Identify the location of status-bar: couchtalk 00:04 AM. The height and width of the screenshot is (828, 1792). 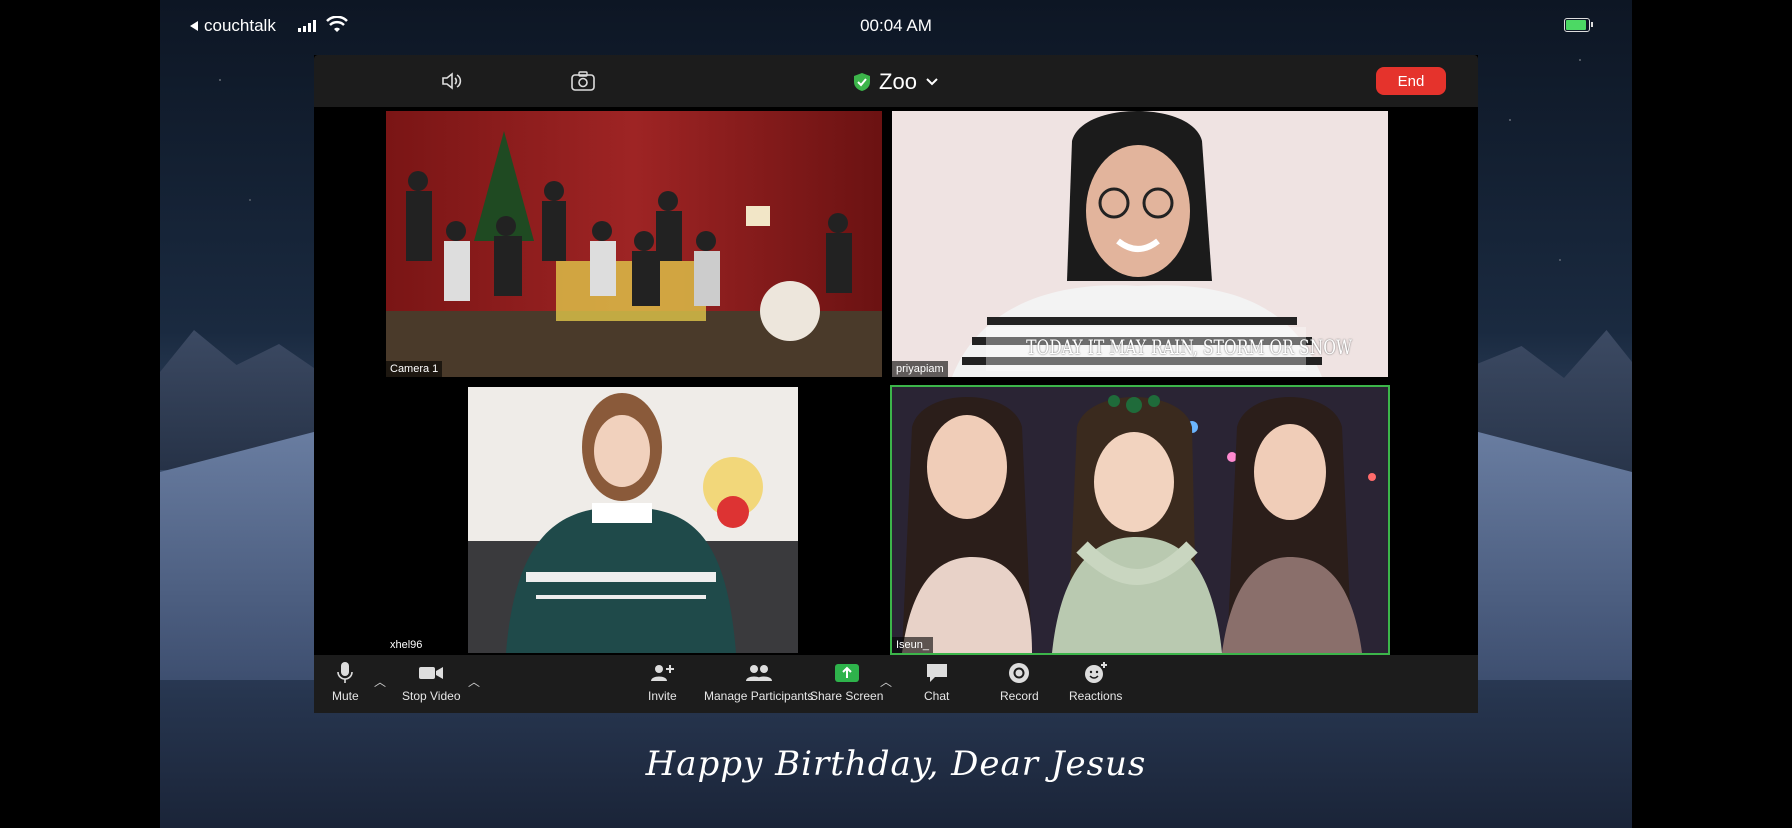
(896, 26).